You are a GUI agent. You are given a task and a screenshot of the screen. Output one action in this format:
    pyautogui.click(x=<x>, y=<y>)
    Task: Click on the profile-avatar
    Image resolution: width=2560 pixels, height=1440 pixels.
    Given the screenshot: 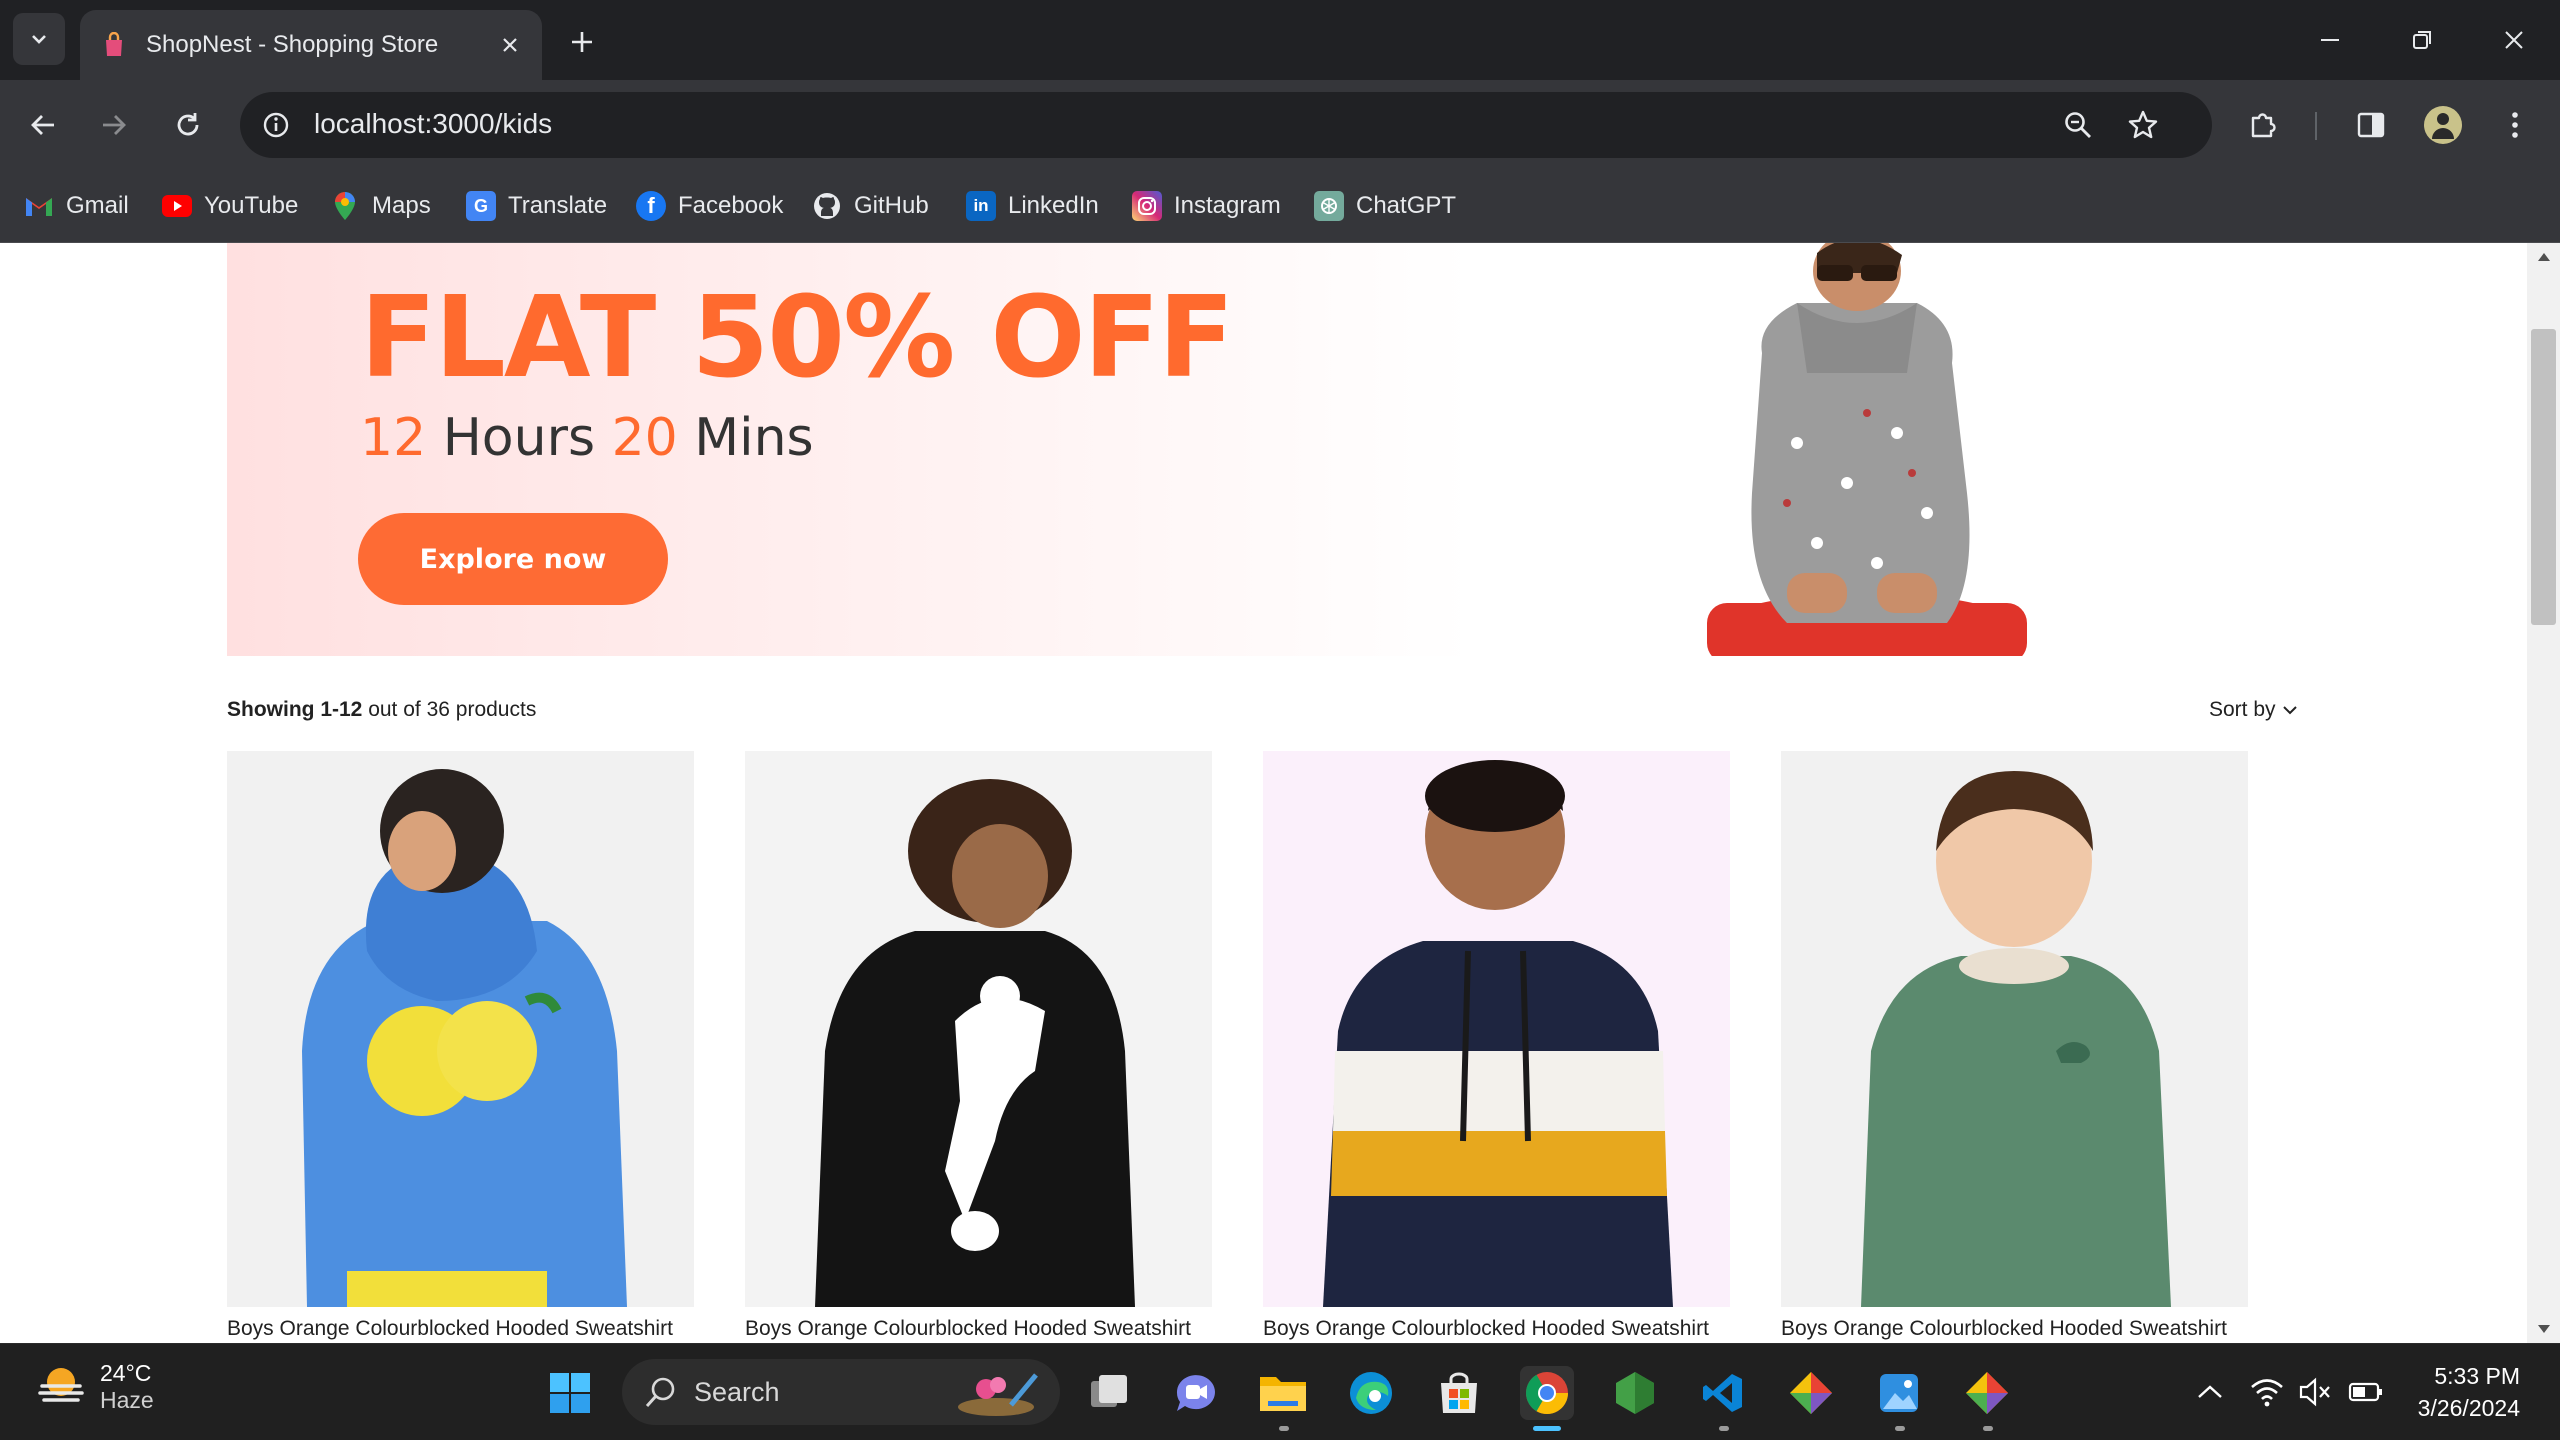 What is the action you would take?
    pyautogui.click(x=2443, y=125)
    